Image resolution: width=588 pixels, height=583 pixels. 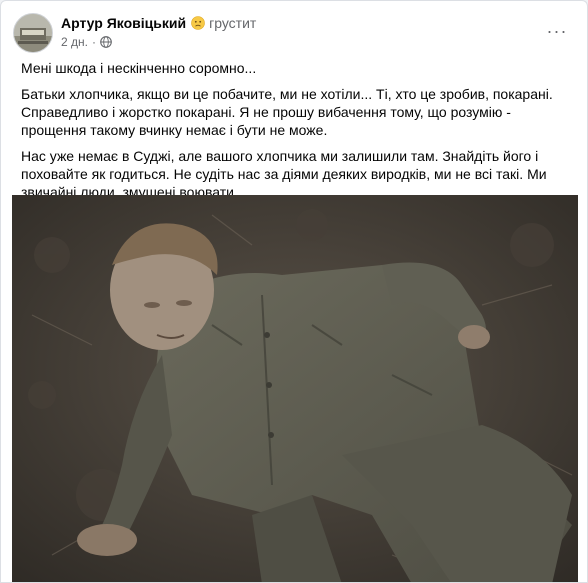 I want to click on post-meta: 2 дн. ·, so click(x=86, y=42).